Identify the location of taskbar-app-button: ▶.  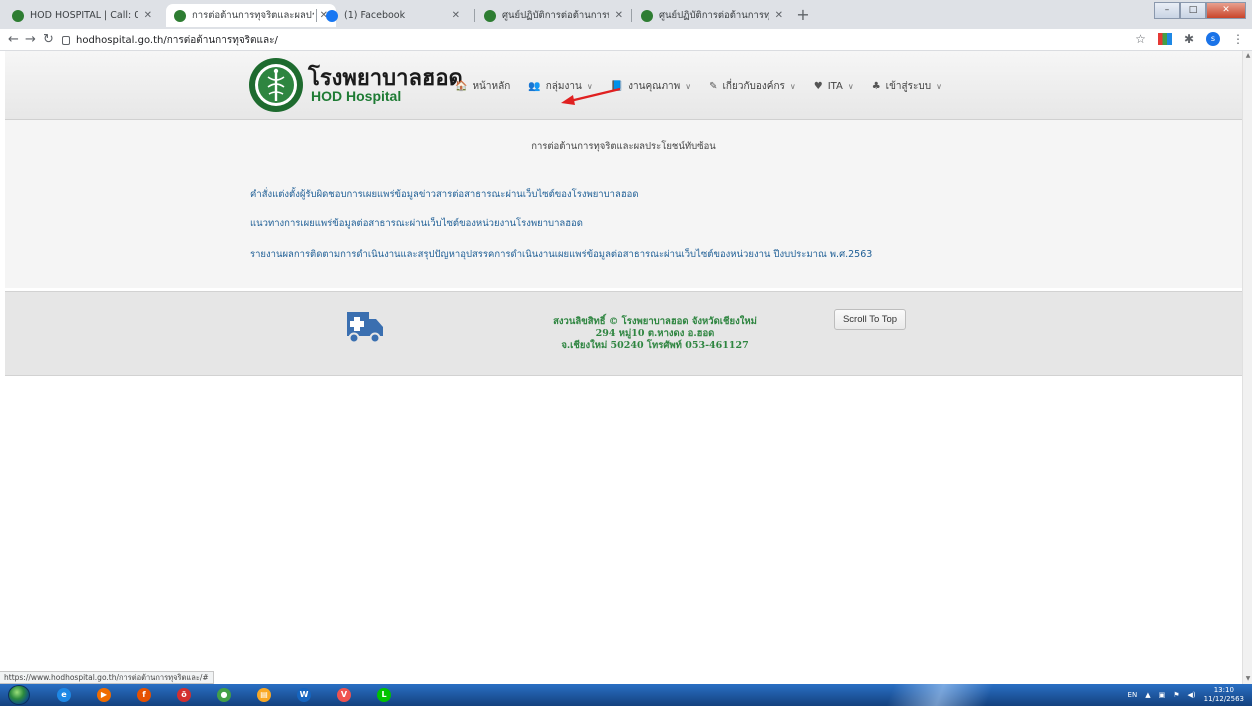
(104, 695).